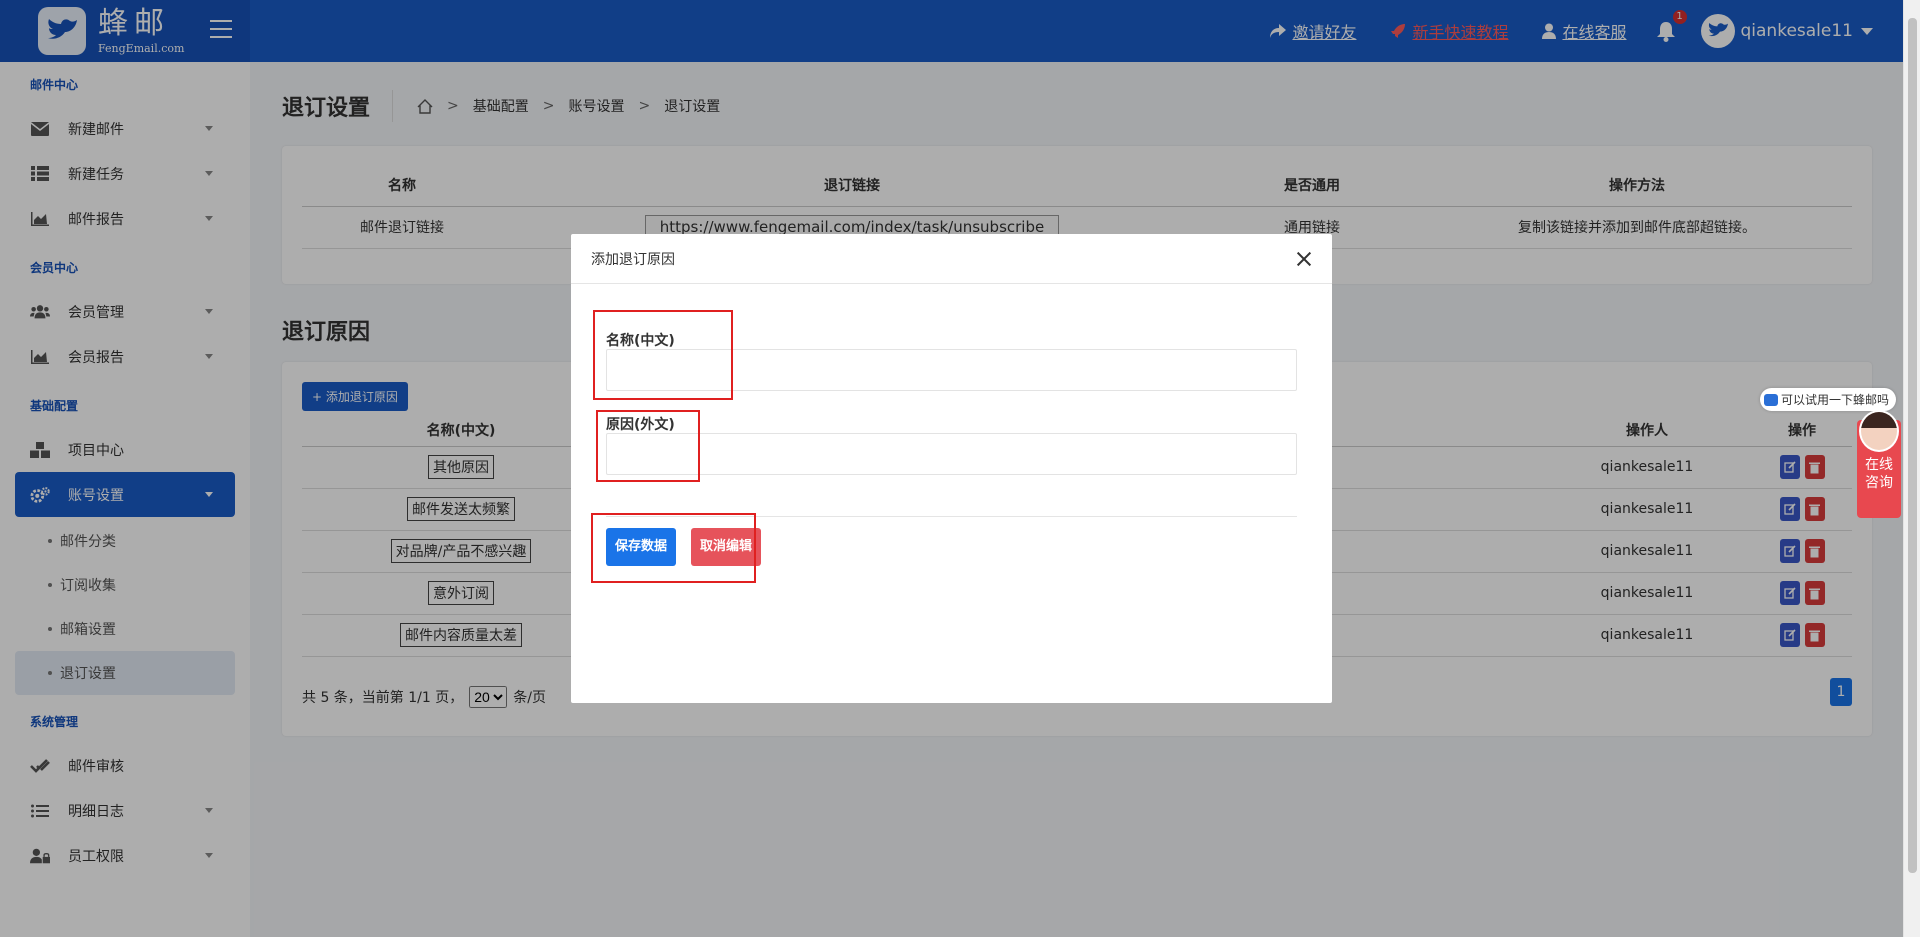  What do you see at coordinates (951, 259) in the screenshot?
I see `dialog-header: 添加退订原因` at bounding box center [951, 259].